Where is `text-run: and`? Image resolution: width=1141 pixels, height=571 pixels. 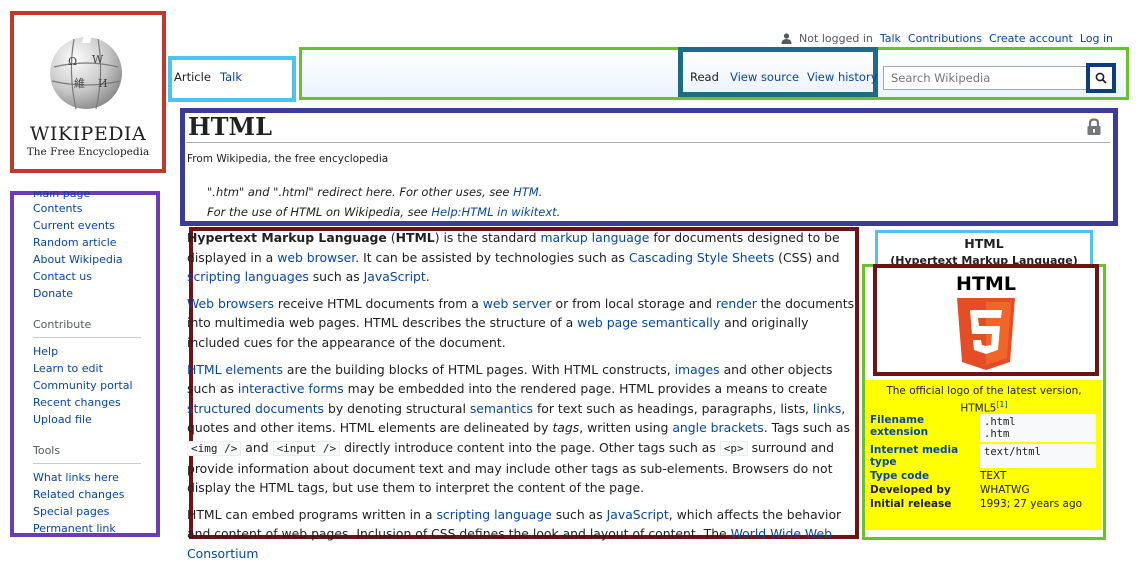 text-run: and is located at coordinates (257, 447).